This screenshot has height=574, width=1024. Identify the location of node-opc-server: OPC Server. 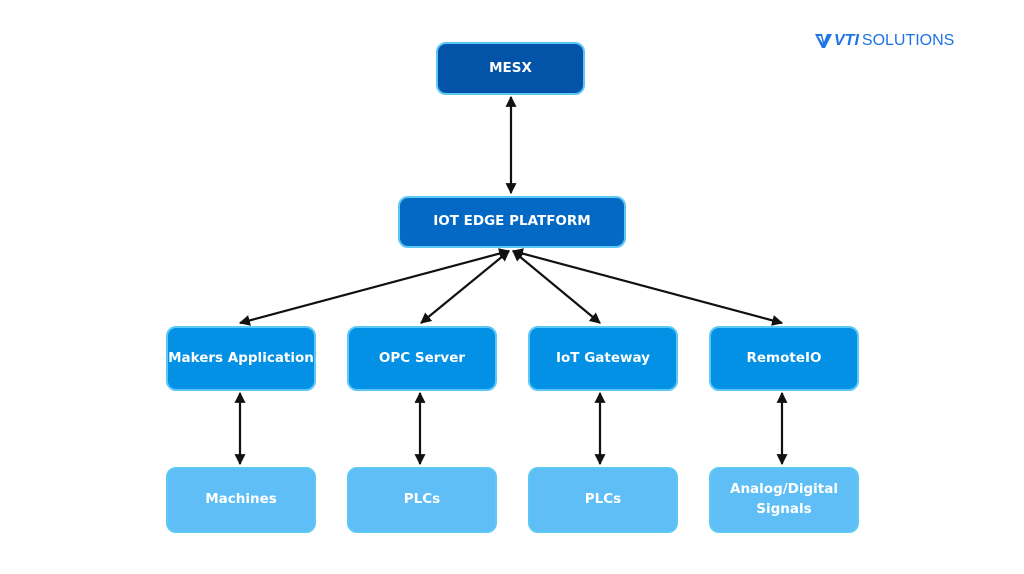
(422, 358).